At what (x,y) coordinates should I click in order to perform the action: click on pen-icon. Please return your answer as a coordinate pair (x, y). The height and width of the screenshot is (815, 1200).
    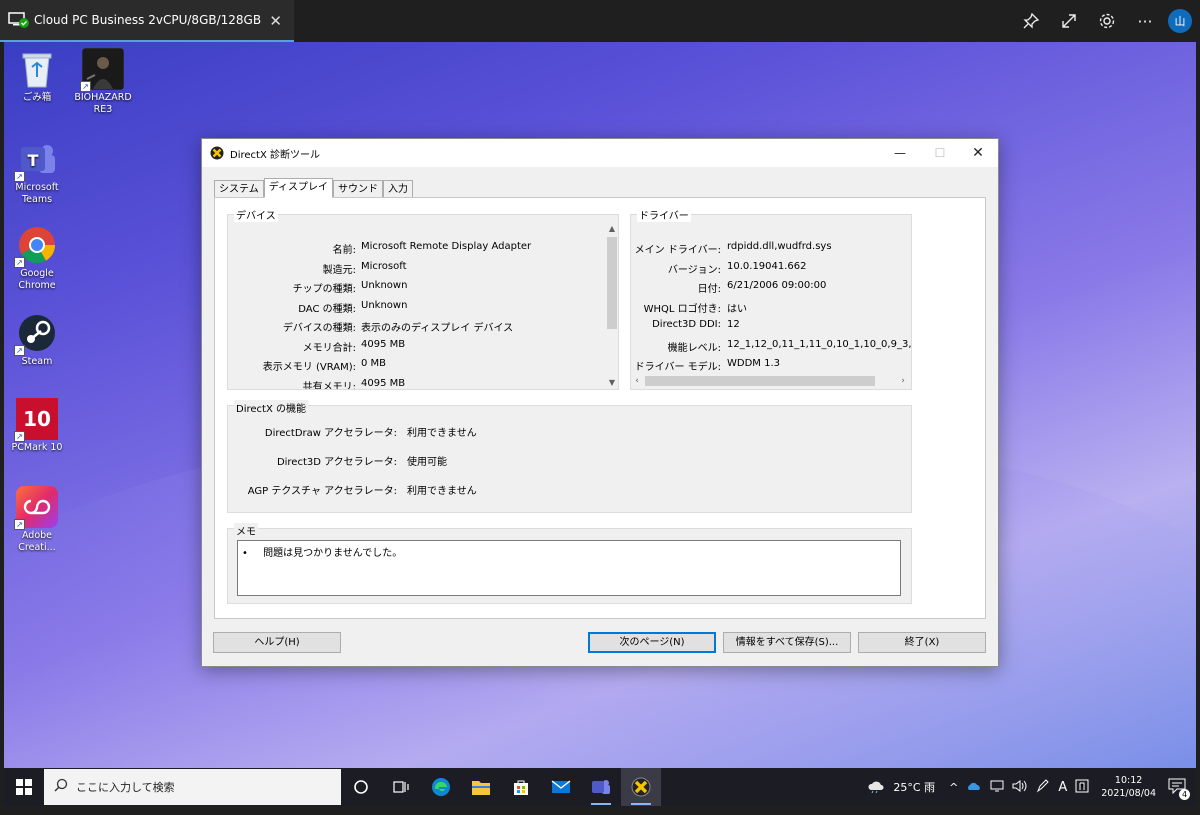
    Looking at the image, I should click on (1043, 787).